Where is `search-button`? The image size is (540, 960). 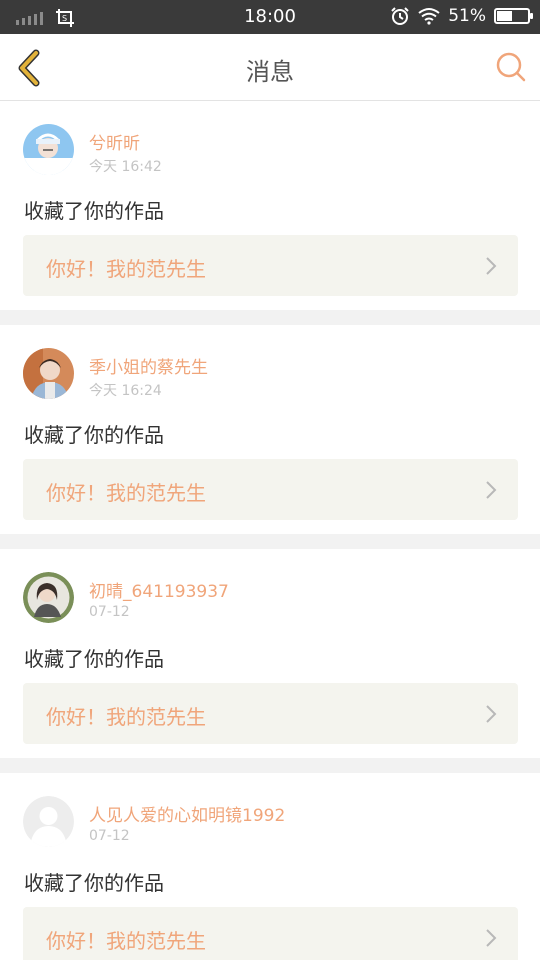 search-button is located at coordinates (511, 67).